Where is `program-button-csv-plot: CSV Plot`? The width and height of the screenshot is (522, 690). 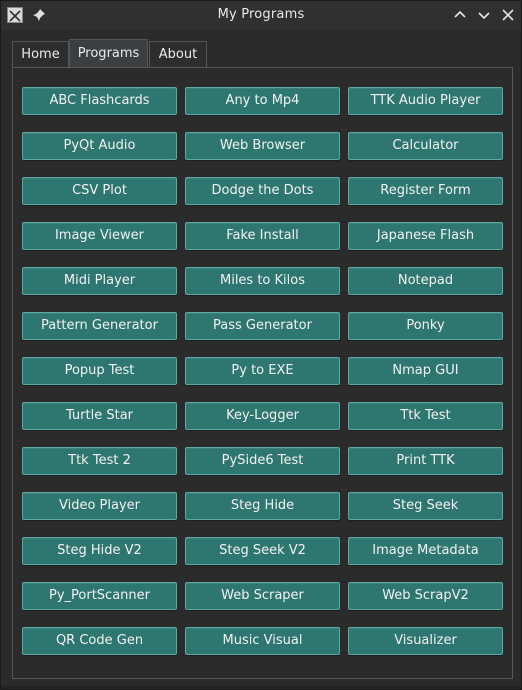 program-button-csv-plot: CSV Plot is located at coordinates (99, 191).